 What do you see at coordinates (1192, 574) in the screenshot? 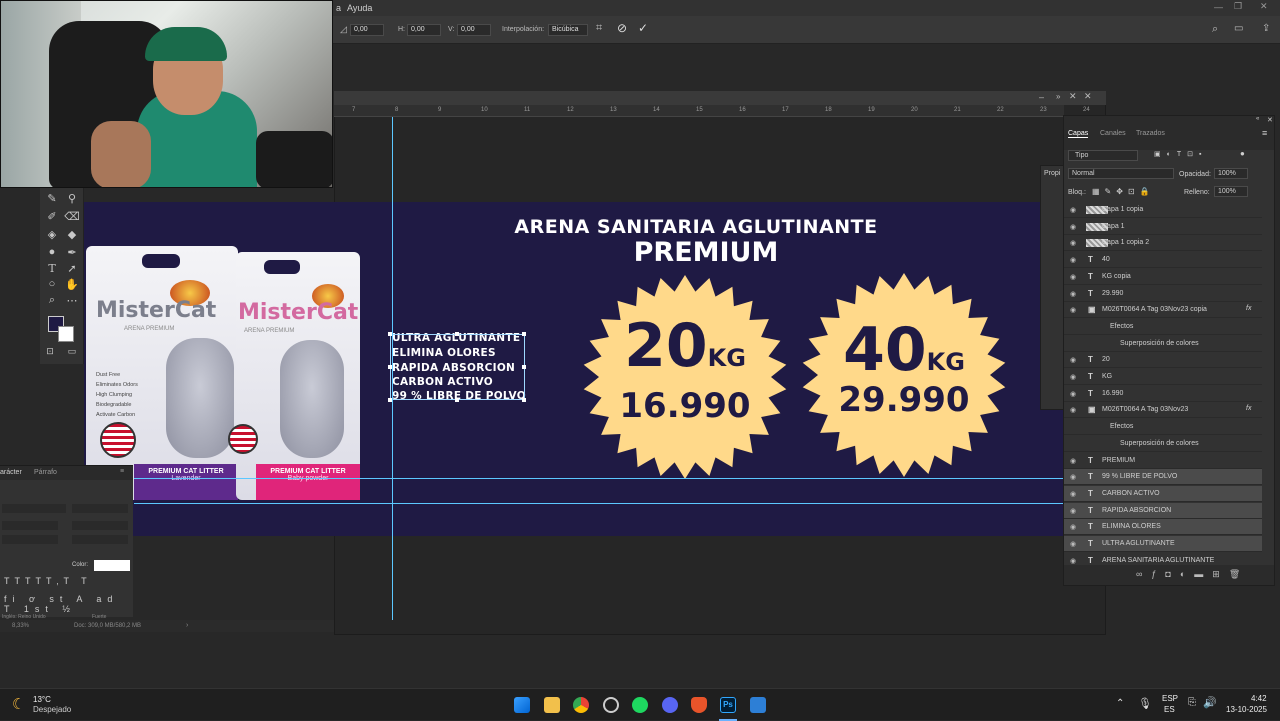
I see `layer-footer-icons: ∞ƒ◘◐▬⊞🗑` at bounding box center [1192, 574].